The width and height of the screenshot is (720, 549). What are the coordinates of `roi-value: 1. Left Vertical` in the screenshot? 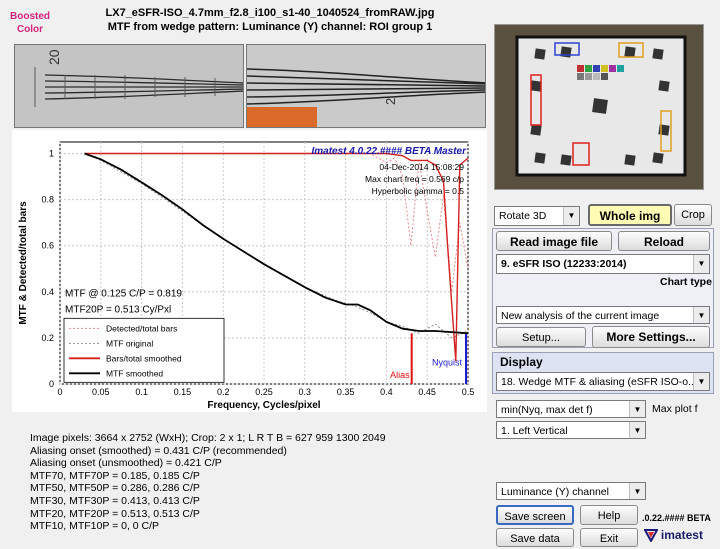 It's located at (534, 431).